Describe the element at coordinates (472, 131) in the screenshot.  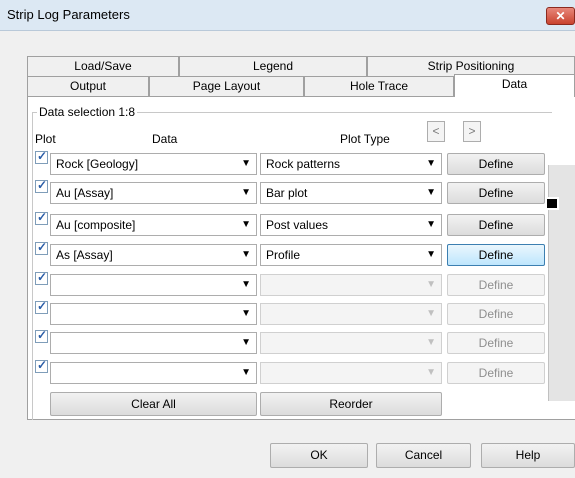
I see `next-page-button: >` at that location.